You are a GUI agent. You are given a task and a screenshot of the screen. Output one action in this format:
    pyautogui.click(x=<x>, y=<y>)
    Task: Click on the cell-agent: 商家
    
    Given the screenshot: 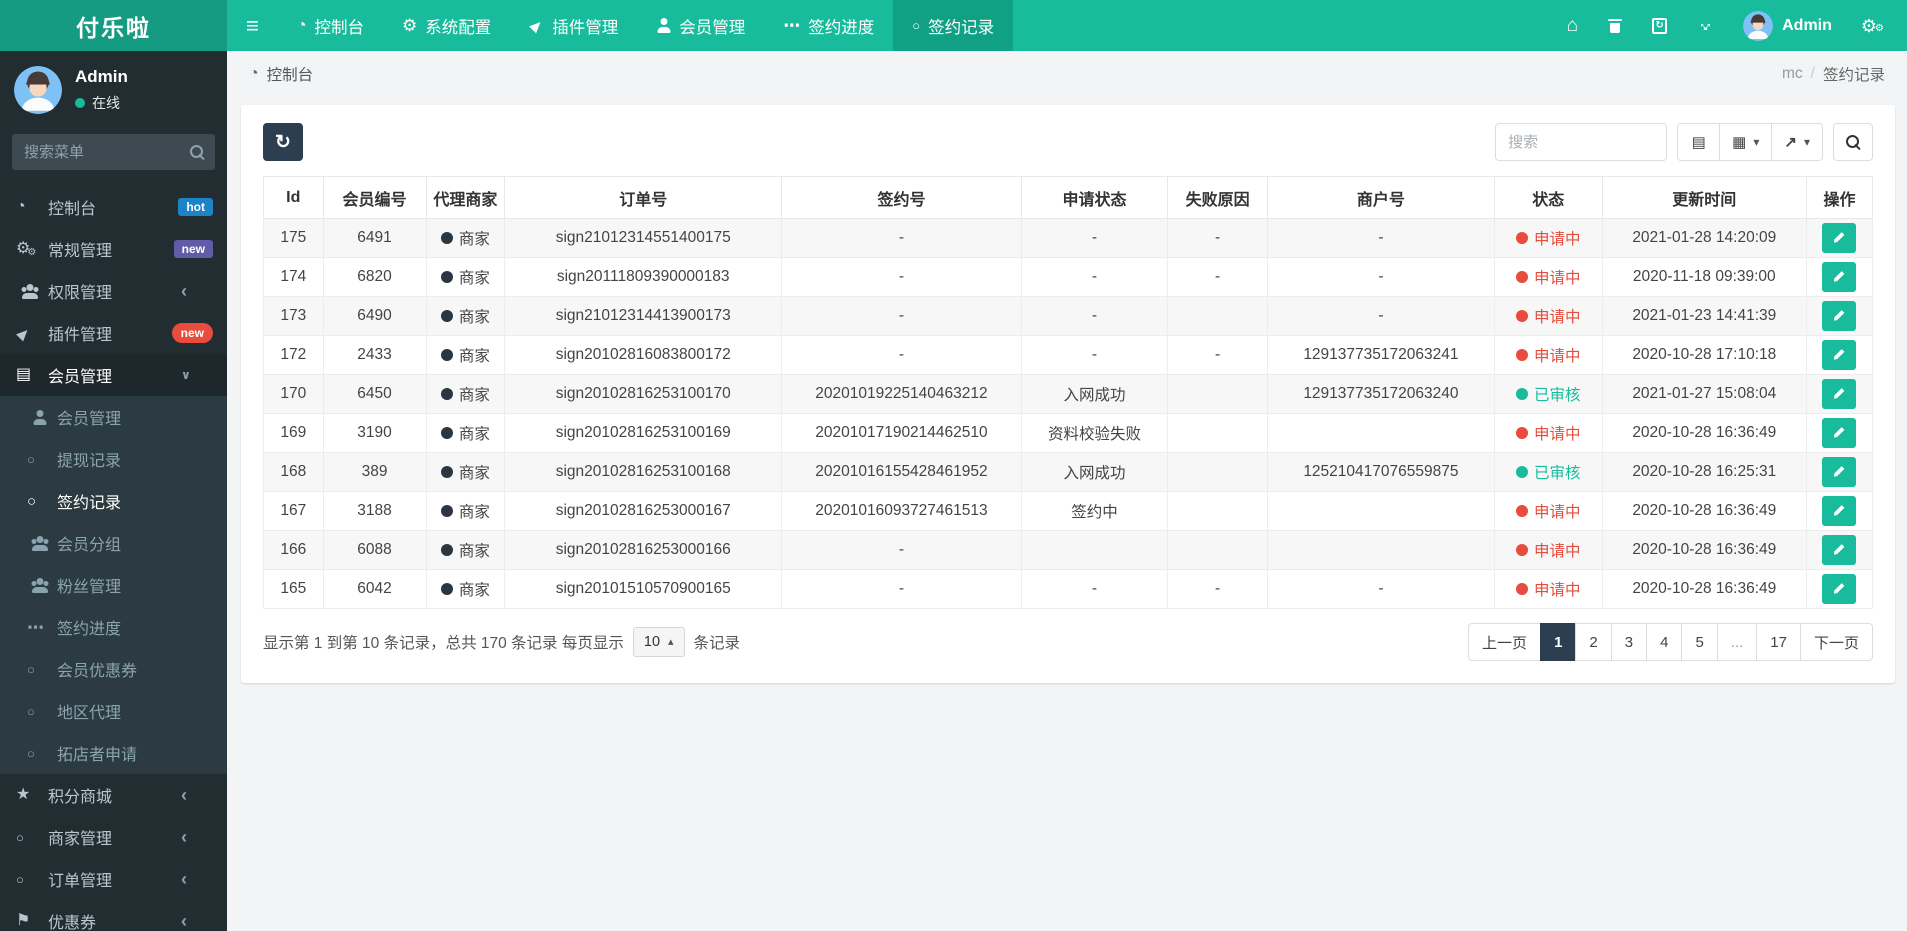 What is the action you would take?
    pyautogui.click(x=465, y=433)
    